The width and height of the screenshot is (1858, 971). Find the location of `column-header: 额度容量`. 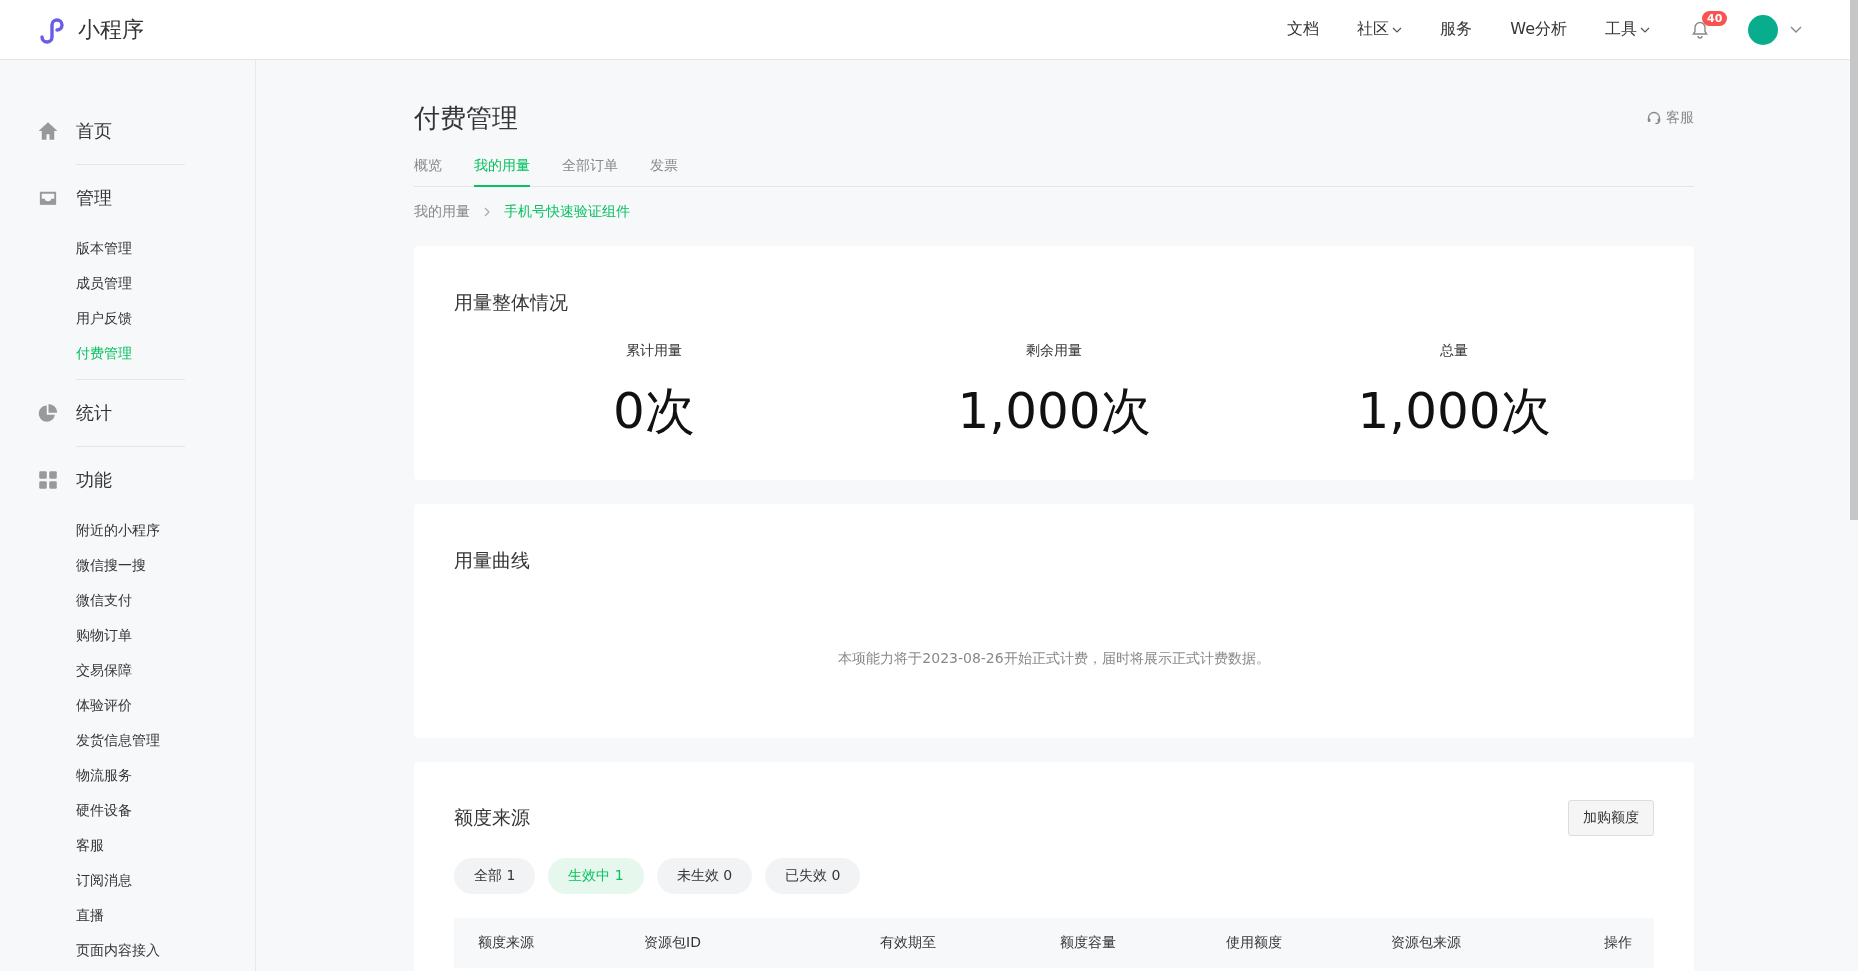

column-header: 额度容量 is located at coordinates (1088, 943).